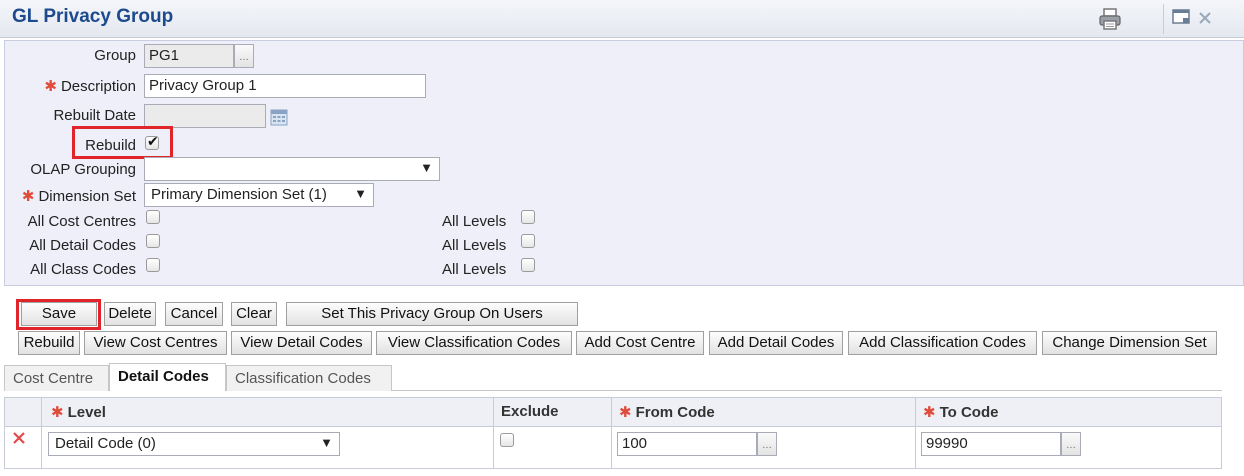 The width and height of the screenshot is (1244, 476). I want to click on group-field: PG1, so click(189, 56).